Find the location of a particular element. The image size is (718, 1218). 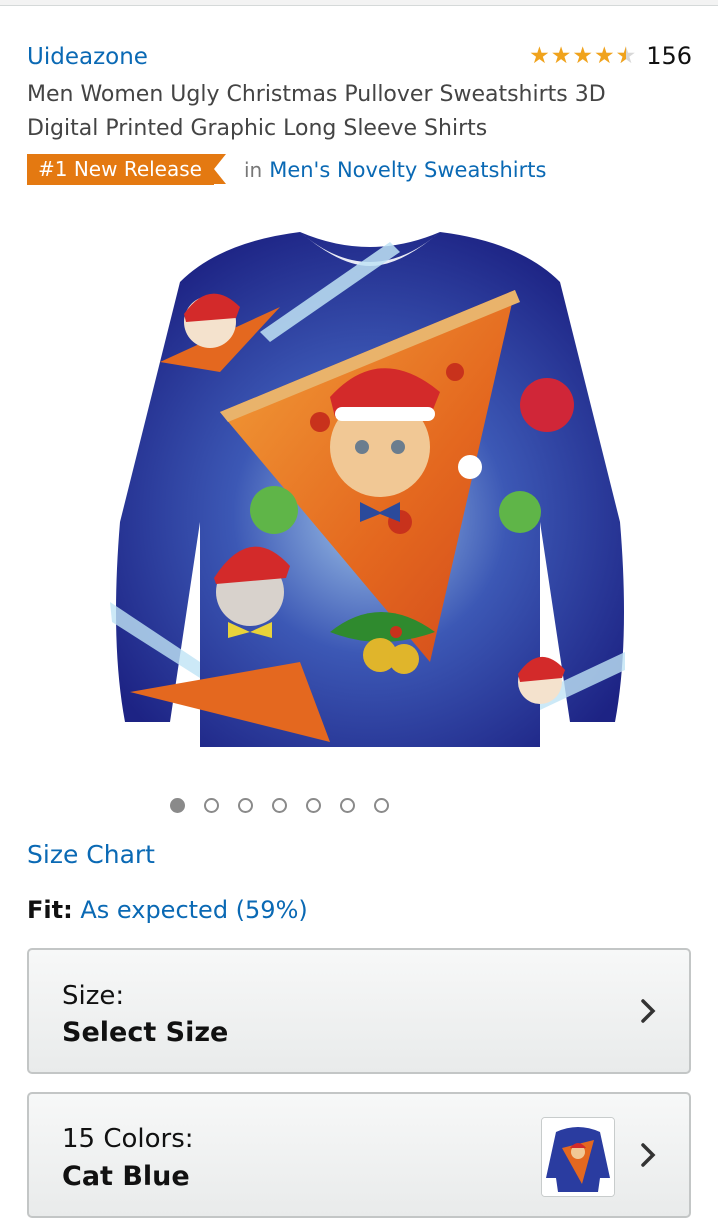

star-rating: ★ ★ ★ ★ ★ is located at coordinates (583, 55).